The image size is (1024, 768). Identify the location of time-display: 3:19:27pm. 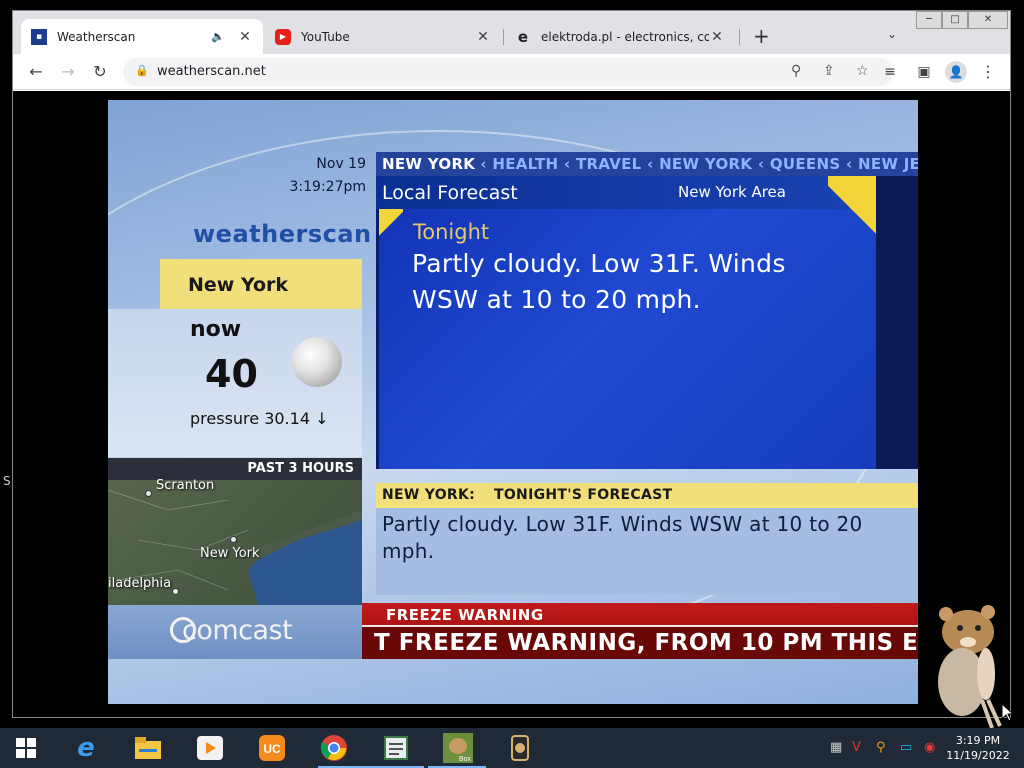
(328, 187).